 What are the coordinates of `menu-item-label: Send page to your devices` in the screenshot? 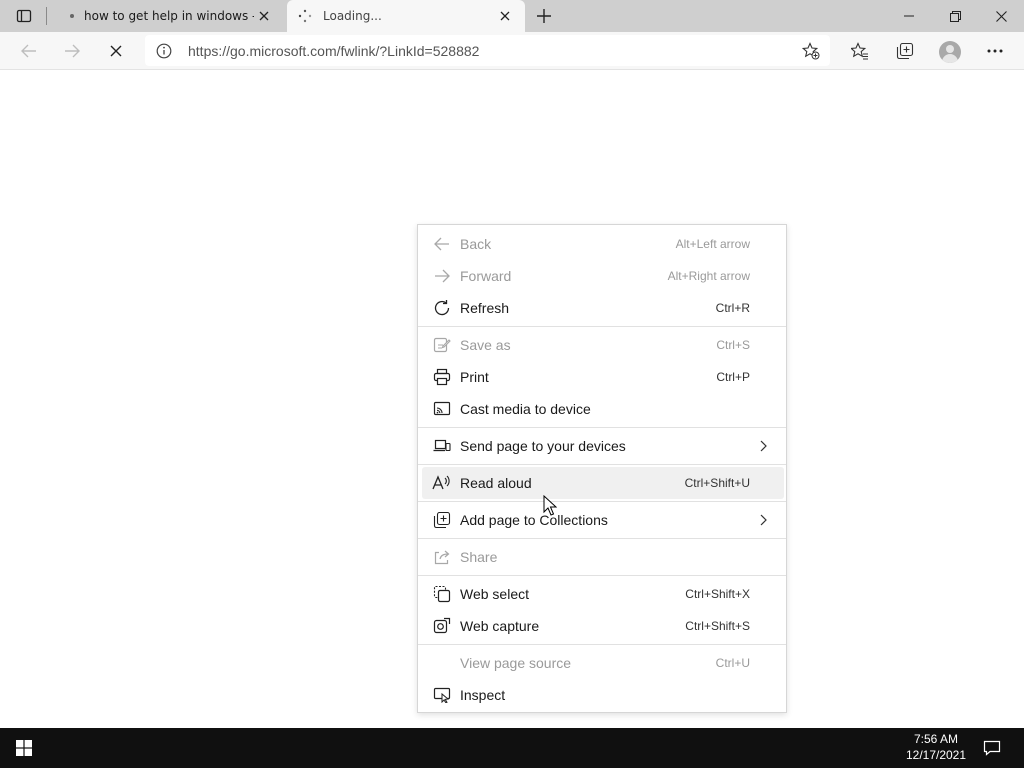 It's located at (543, 446).